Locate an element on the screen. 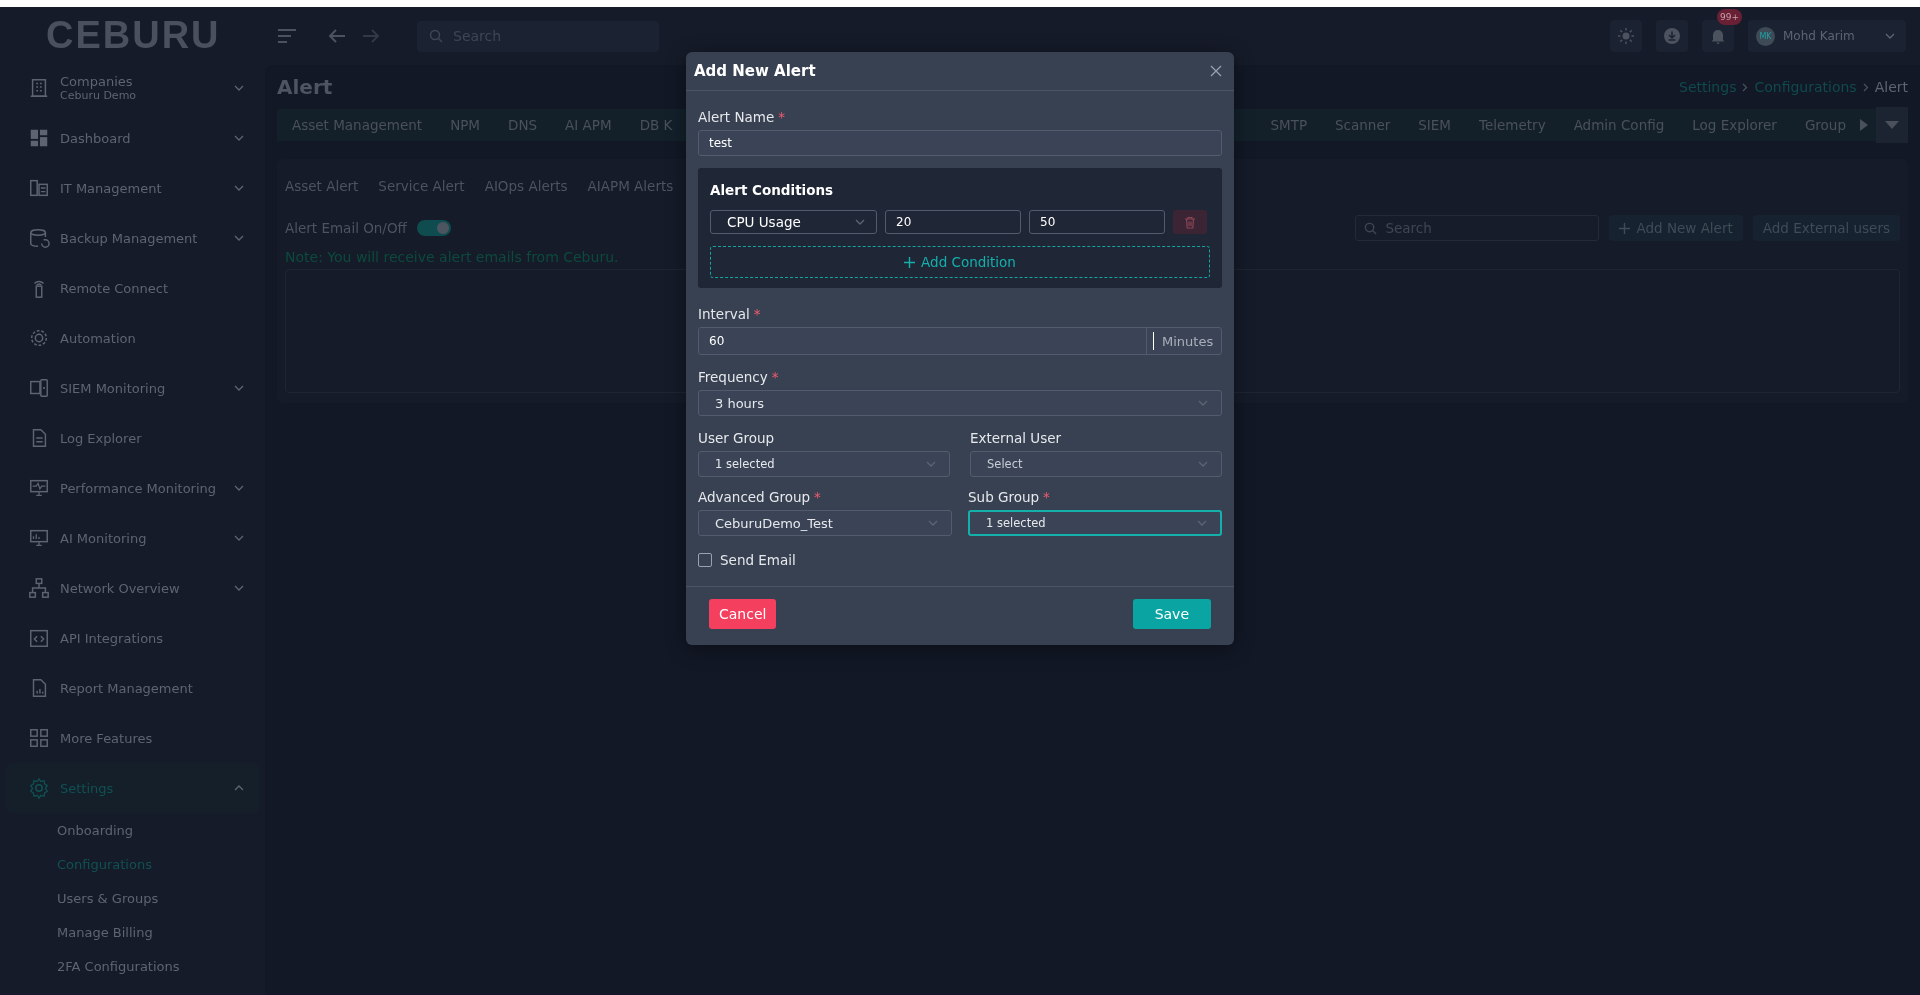 Image resolution: width=1920 pixels, height=995 pixels. sidebar-item: Backup Management is located at coordinates (132, 238).